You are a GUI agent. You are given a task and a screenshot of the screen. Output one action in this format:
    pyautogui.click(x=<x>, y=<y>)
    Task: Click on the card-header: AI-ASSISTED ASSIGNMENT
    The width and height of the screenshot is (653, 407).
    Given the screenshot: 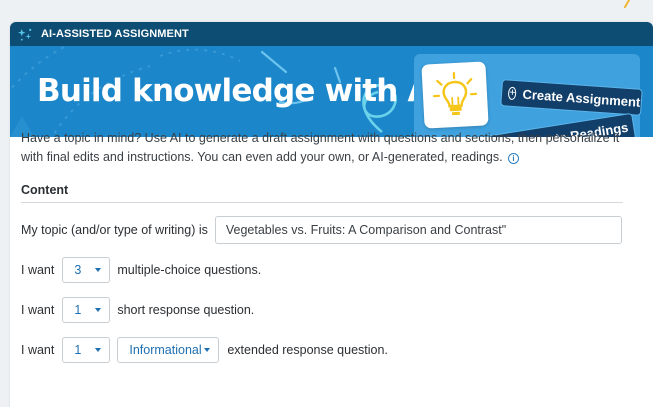 What is the action you would take?
    pyautogui.click(x=331, y=34)
    